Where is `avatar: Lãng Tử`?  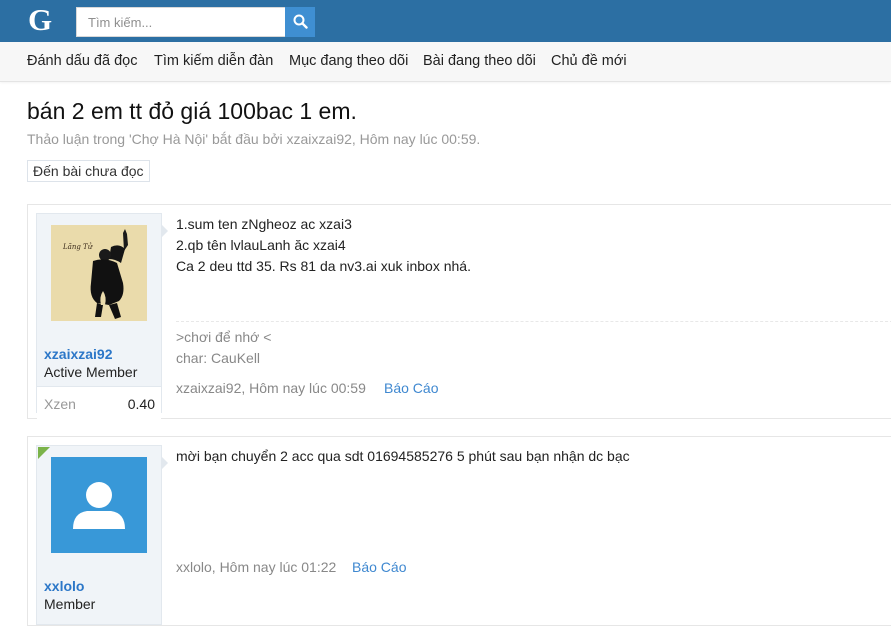
avatar: Lãng Tử is located at coordinates (99, 273).